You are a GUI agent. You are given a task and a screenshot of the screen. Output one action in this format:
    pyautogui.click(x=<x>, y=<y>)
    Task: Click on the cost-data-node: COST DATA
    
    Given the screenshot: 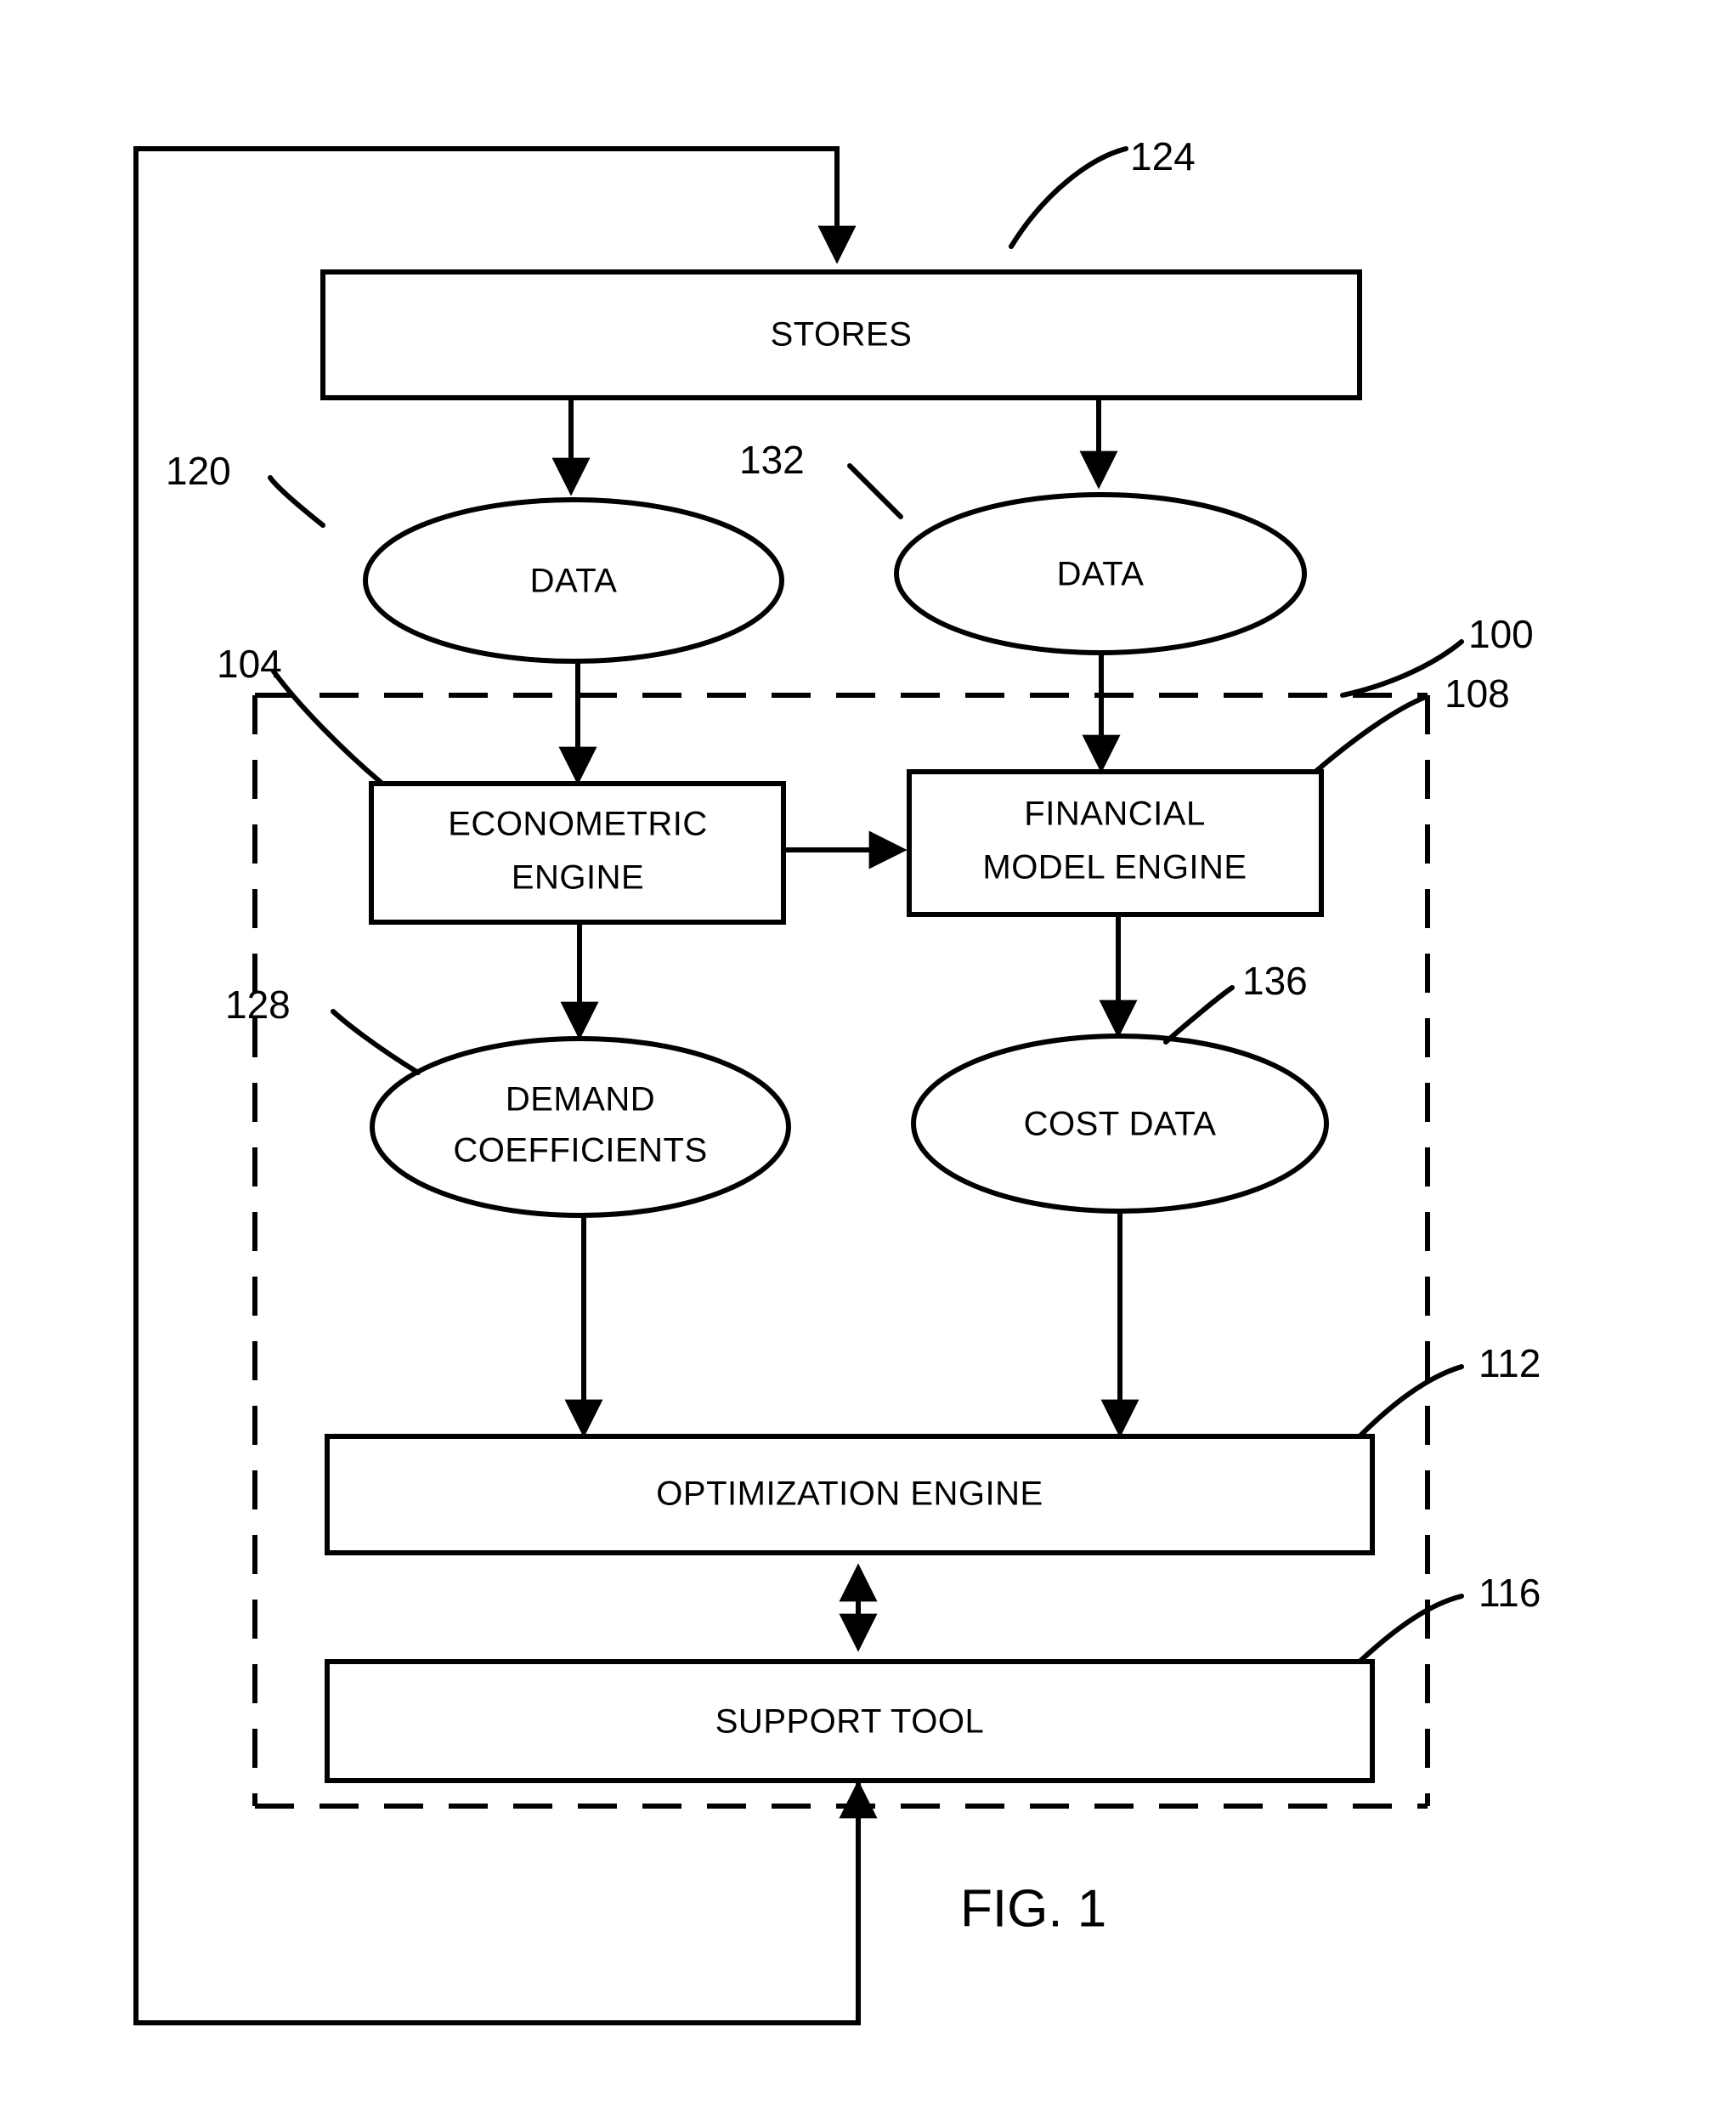 What is the action you would take?
    pyautogui.click(x=1120, y=1124)
    